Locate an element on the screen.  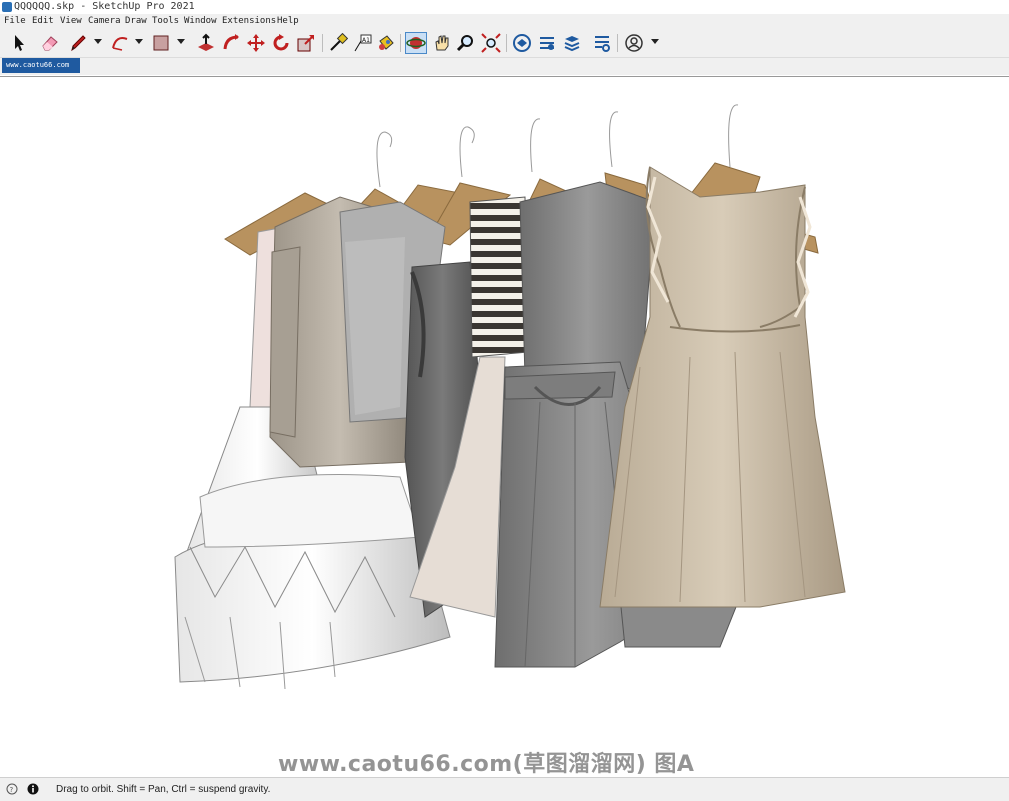
geo-location-icon: ? is located at coordinates (12, 789).